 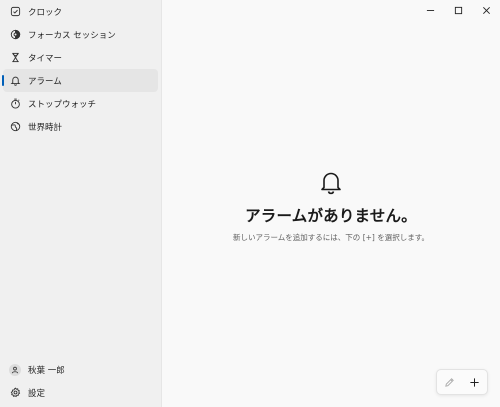 I want to click on sidebar-item-focus-session: フォーカス セッション, so click(x=80, y=34).